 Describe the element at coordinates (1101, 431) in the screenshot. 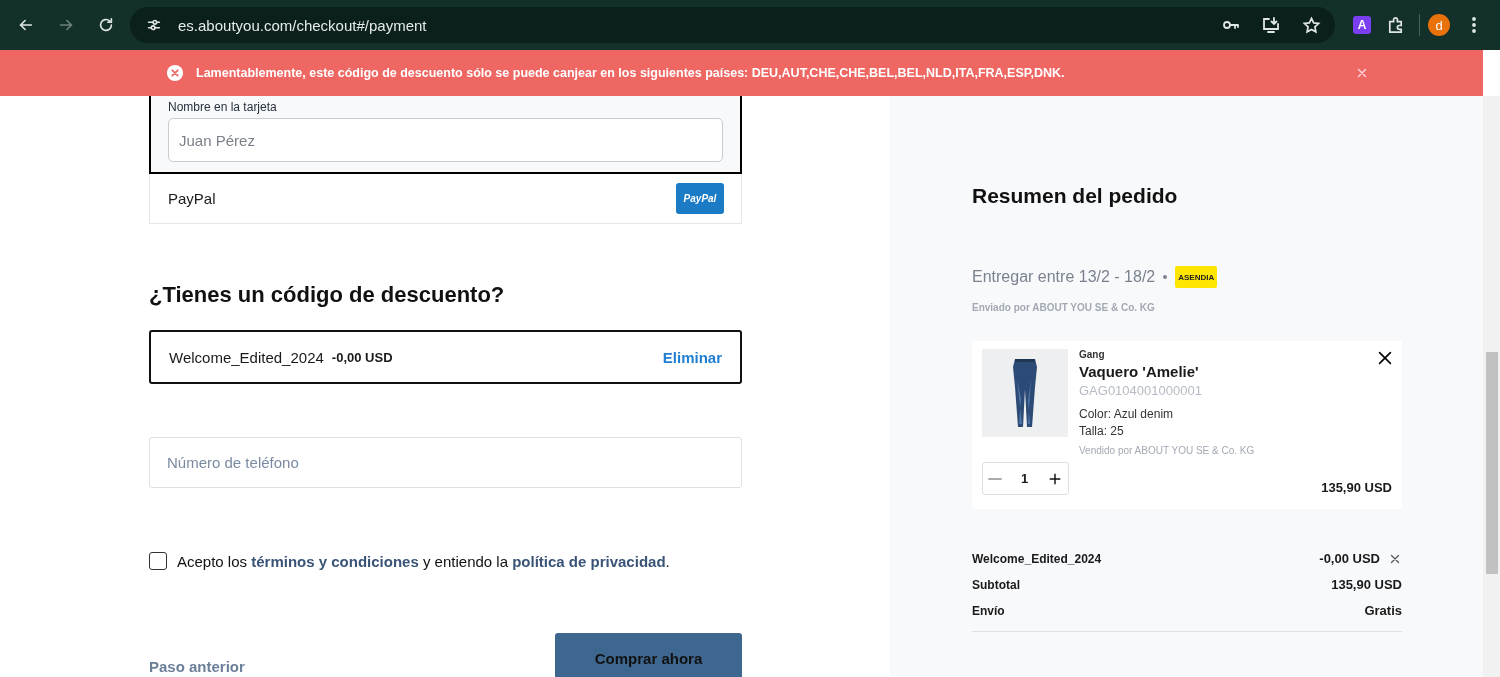

I see `product-size: Talla: 25` at that location.